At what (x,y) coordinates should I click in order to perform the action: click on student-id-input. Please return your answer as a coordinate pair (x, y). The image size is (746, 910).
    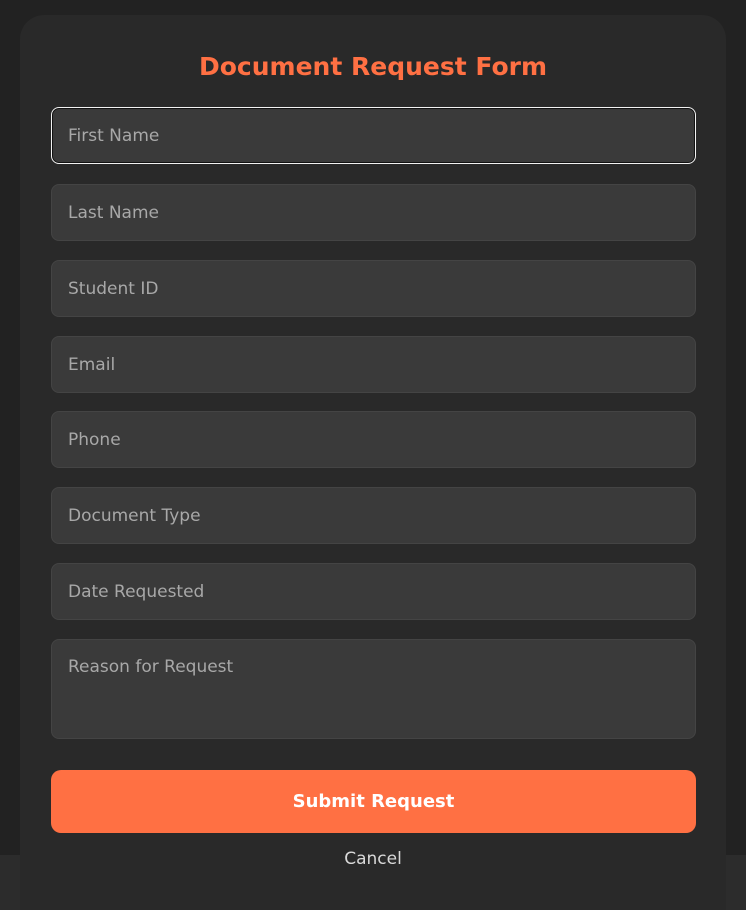
    Looking at the image, I should click on (373, 288).